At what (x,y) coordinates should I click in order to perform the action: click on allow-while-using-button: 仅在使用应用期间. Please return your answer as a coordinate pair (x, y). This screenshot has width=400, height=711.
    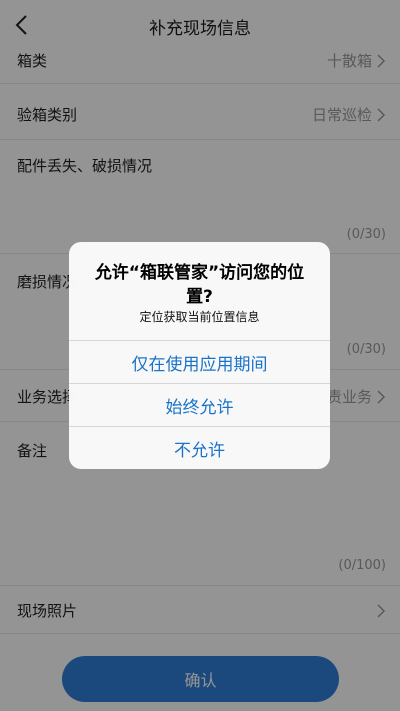
    Looking at the image, I should click on (199, 361).